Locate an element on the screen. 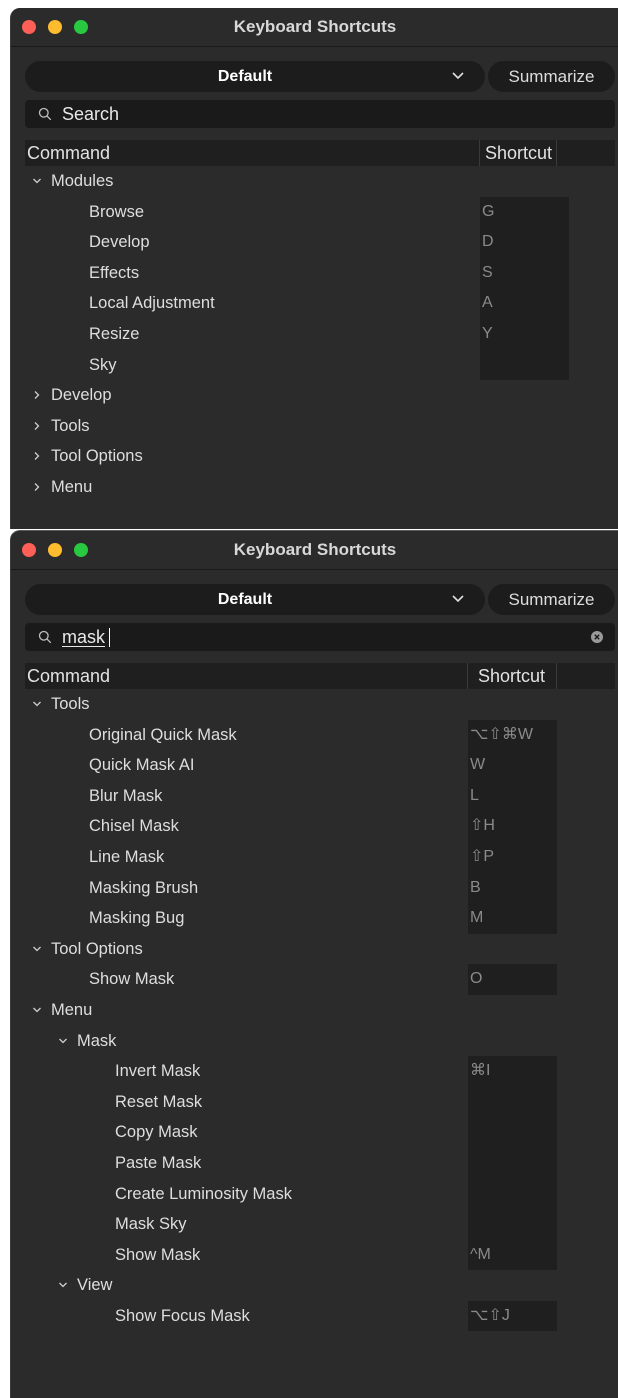 Image resolution: width=618 pixels, height=1398 pixels. tree-group-modules: Modules is located at coordinates (320, 181).